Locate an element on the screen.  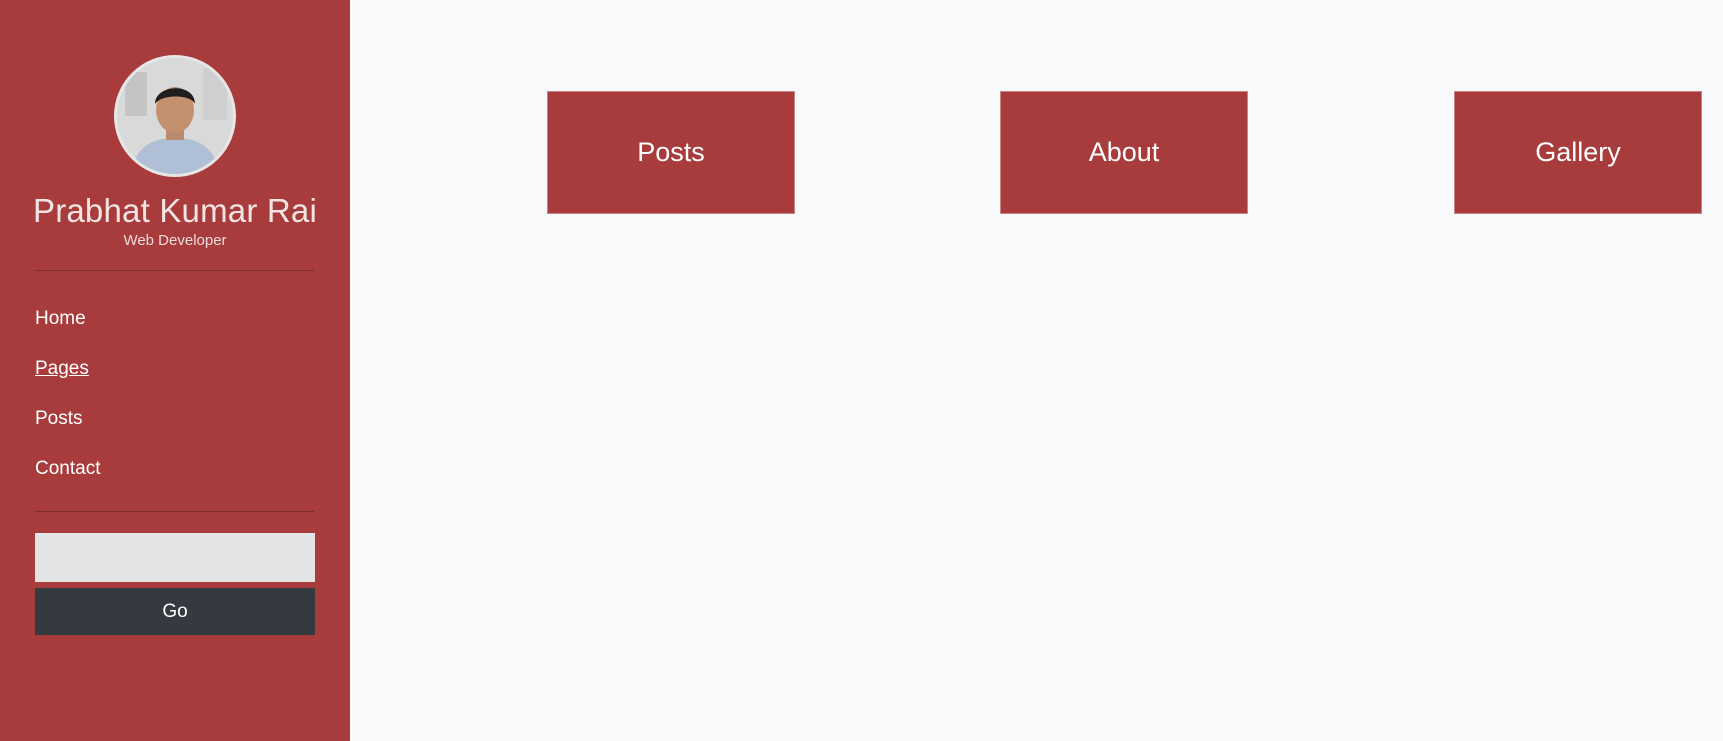
avatar is located at coordinates (175, 116).